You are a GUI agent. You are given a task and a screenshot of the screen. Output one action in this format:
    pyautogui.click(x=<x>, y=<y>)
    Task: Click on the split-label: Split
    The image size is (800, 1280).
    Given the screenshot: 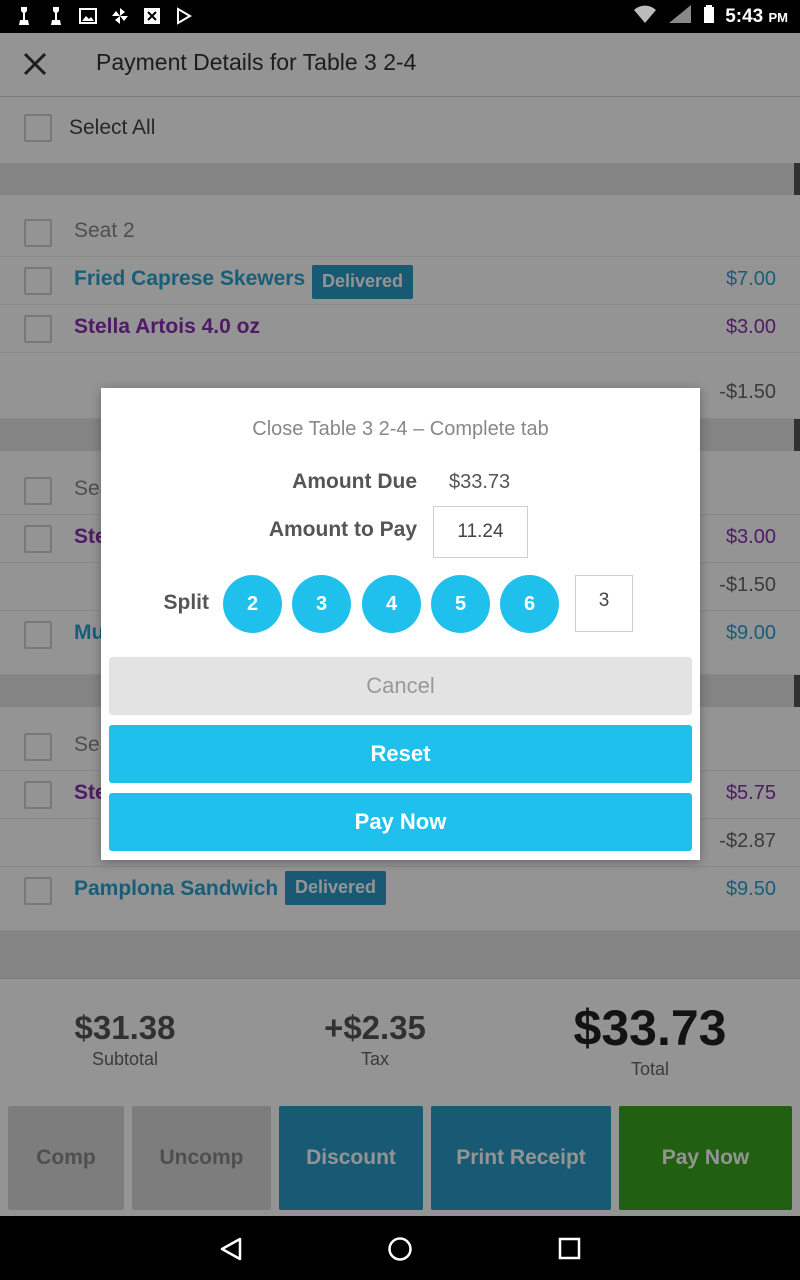 What is the action you would take?
    pyautogui.click(x=186, y=602)
    